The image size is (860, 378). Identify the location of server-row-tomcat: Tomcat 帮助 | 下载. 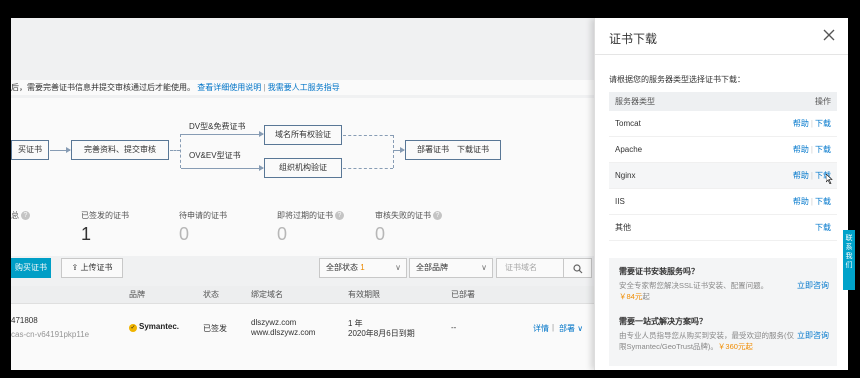
(723, 124).